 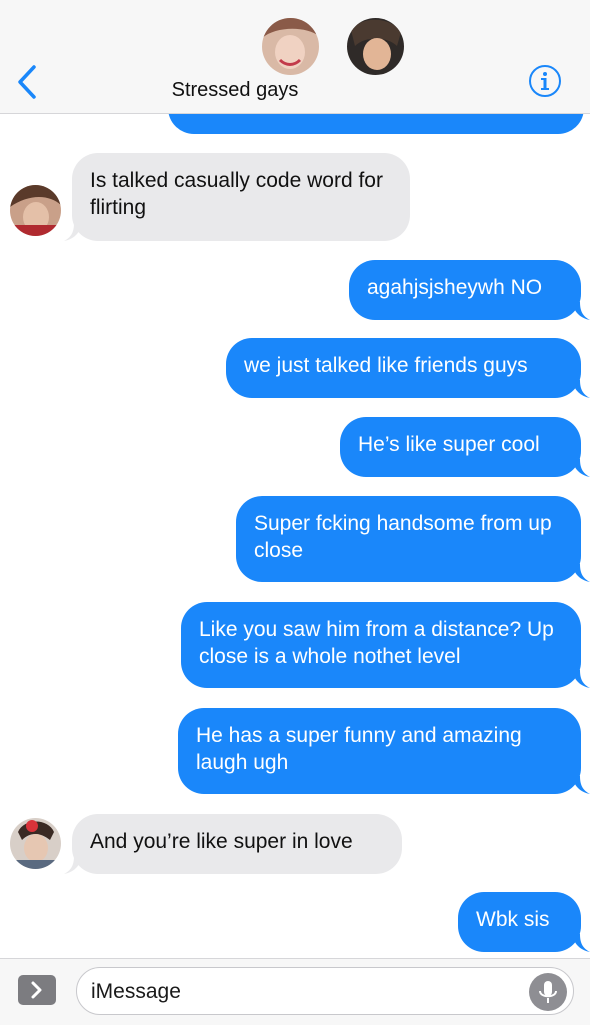 I want to click on message-bubble-outgoing: we just talked like friends guys, so click(x=403, y=368).